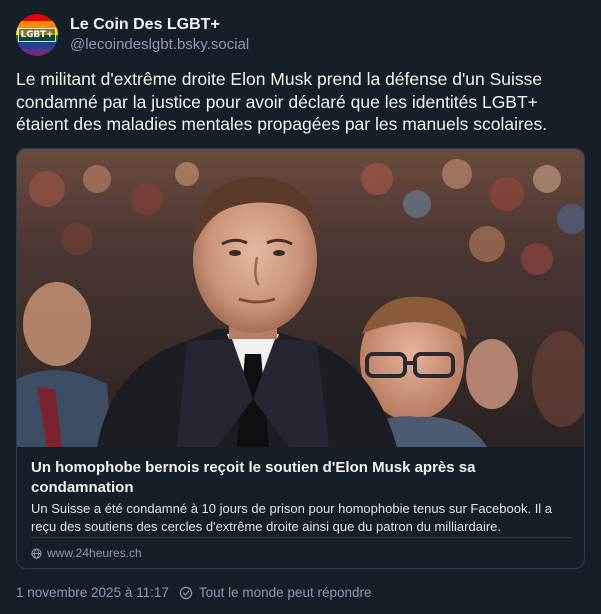 Image resolution: width=601 pixels, height=614 pixels. Describe the element at coordinates (285, 592) in the screenshot. I see `reply-setting-text: Tout le monde peut répondre` at that location.